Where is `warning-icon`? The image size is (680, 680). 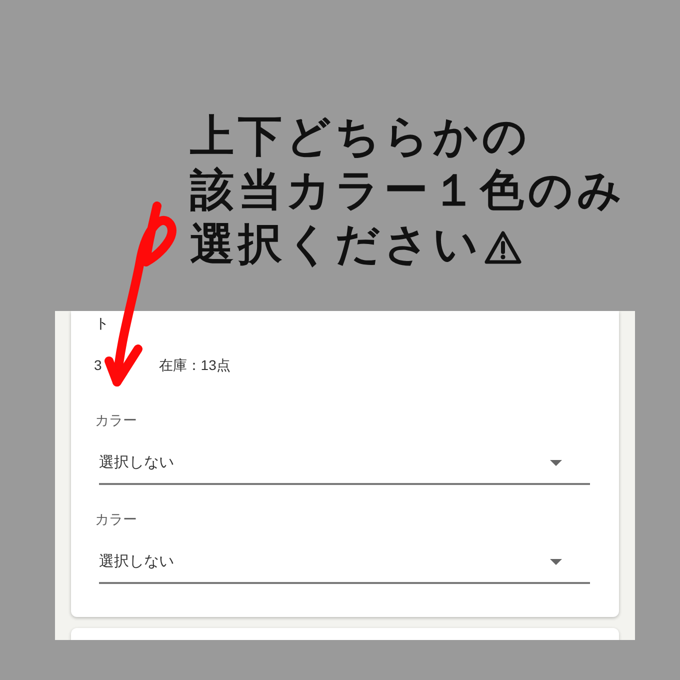 warning-icon is located at coordinates (503, 247).